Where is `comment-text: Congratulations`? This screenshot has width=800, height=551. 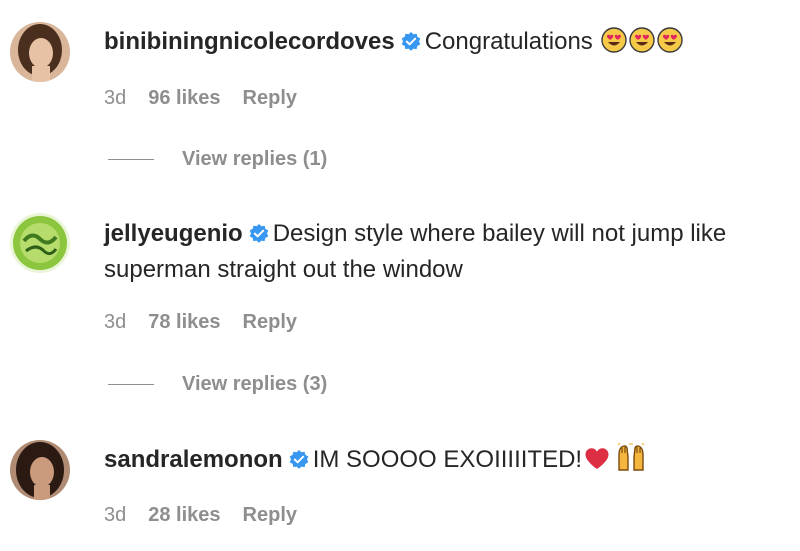 comment-text: Congratulations is located at coordinates (508, 41).